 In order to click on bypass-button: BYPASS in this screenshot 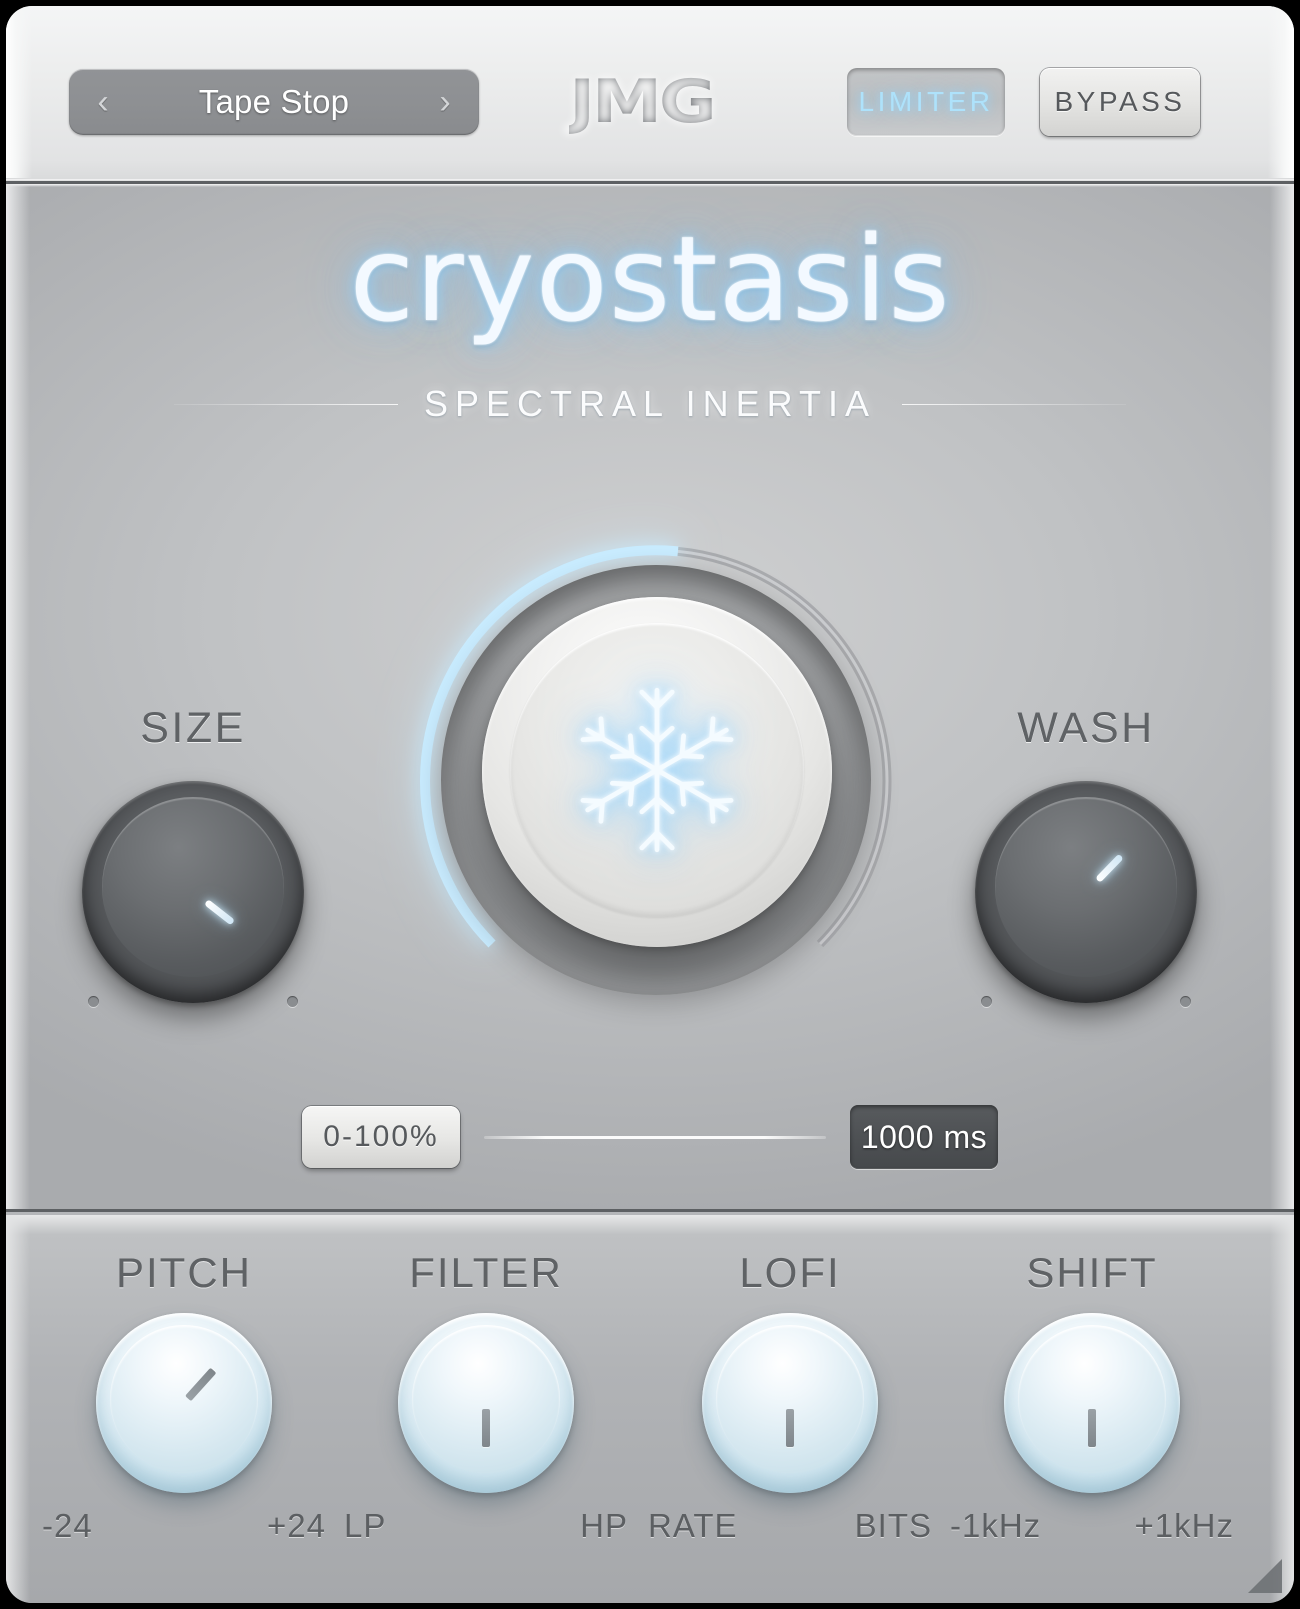, I will do `click(1120, 102)`.